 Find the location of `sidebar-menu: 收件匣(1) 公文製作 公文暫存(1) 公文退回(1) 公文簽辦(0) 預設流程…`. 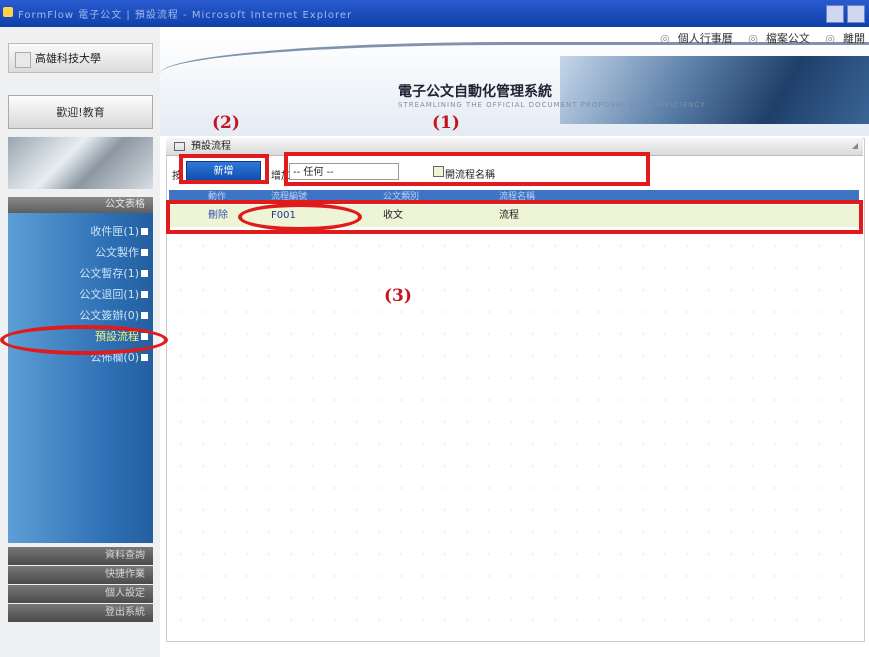

sidebar-menu: 收件匣(1) 公文製作 公文暫存(1) 公文退回(1) 公文簽辦(0) 預設流程… is located at coordinates (80, 378).